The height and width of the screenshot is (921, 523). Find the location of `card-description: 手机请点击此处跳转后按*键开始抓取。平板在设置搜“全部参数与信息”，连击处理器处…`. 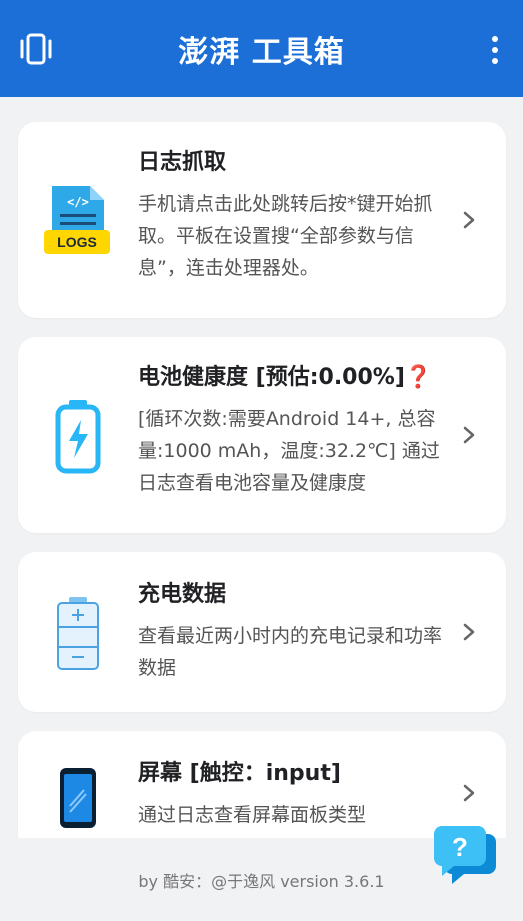

card-description: 手机请点击此处跳转后按*键开始抓取。平板在设置搜“全部参数与信息”，连击处理器处… is located at coordinates (285, 236).